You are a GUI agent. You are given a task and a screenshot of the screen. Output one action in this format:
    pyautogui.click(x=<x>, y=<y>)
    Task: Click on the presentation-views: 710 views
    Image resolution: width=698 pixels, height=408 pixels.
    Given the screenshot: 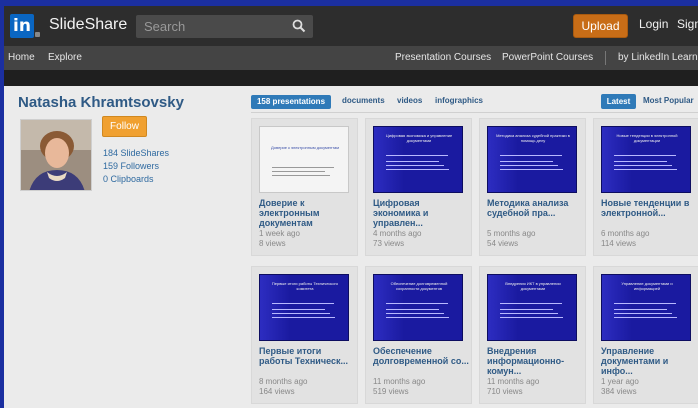 What is the action you would take?
    pyautogui.click(x=505, y=391)
    